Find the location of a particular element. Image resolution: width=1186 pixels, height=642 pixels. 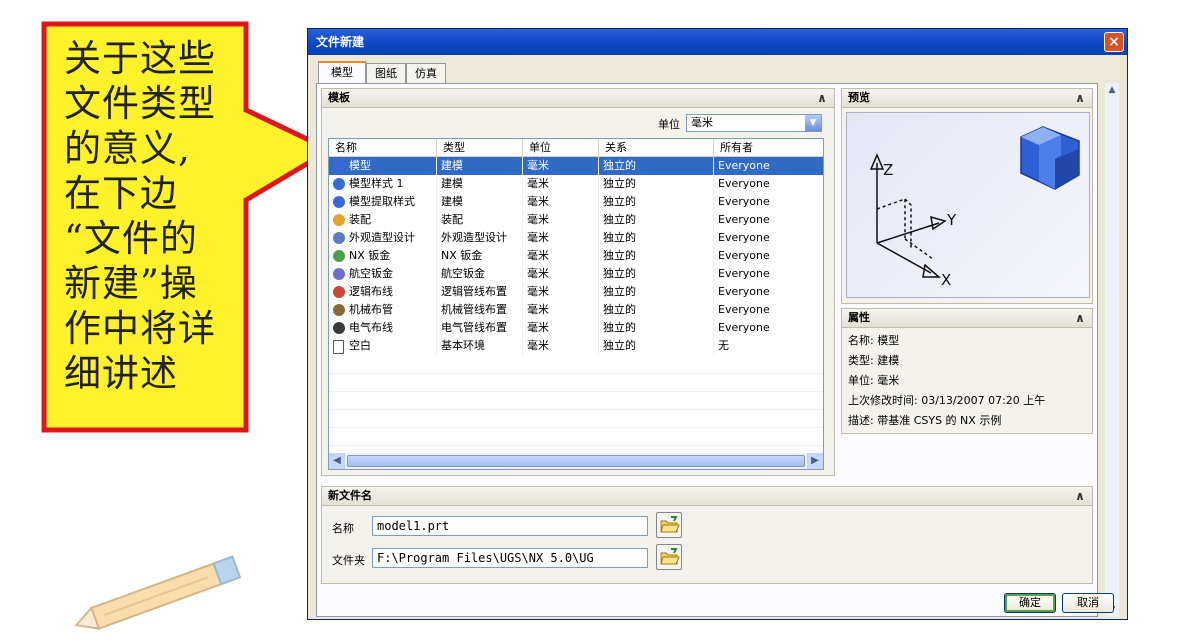

table-row: 模型 建模 毫米 独立的 Everyone is located at coordinates (576, 166).